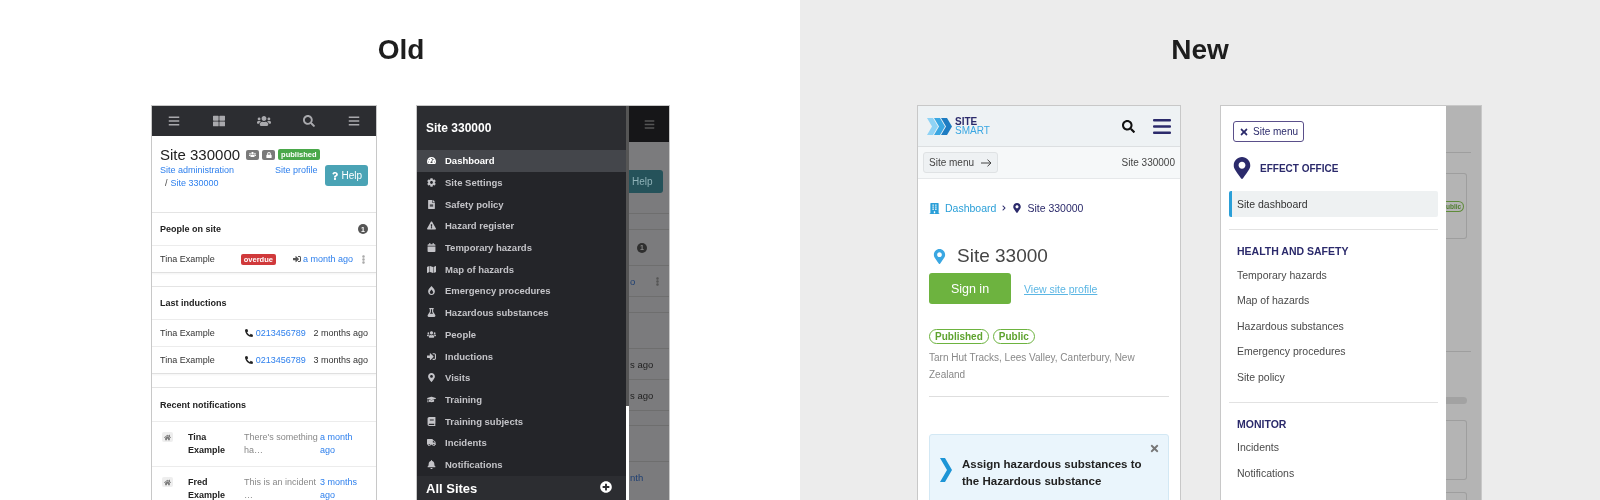 The image size is (1600, 500). What do you see at coordinates (207, 488) in the screenshot?
I see `person-name: Fred Example` at bounding box center [207, 488].